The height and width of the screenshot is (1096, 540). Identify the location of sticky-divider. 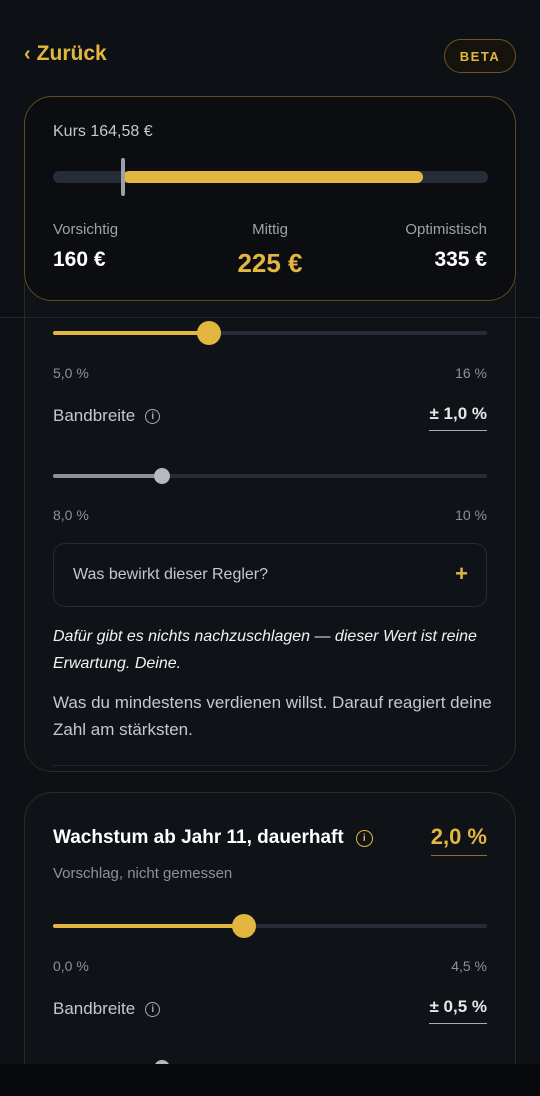
(270, 317).